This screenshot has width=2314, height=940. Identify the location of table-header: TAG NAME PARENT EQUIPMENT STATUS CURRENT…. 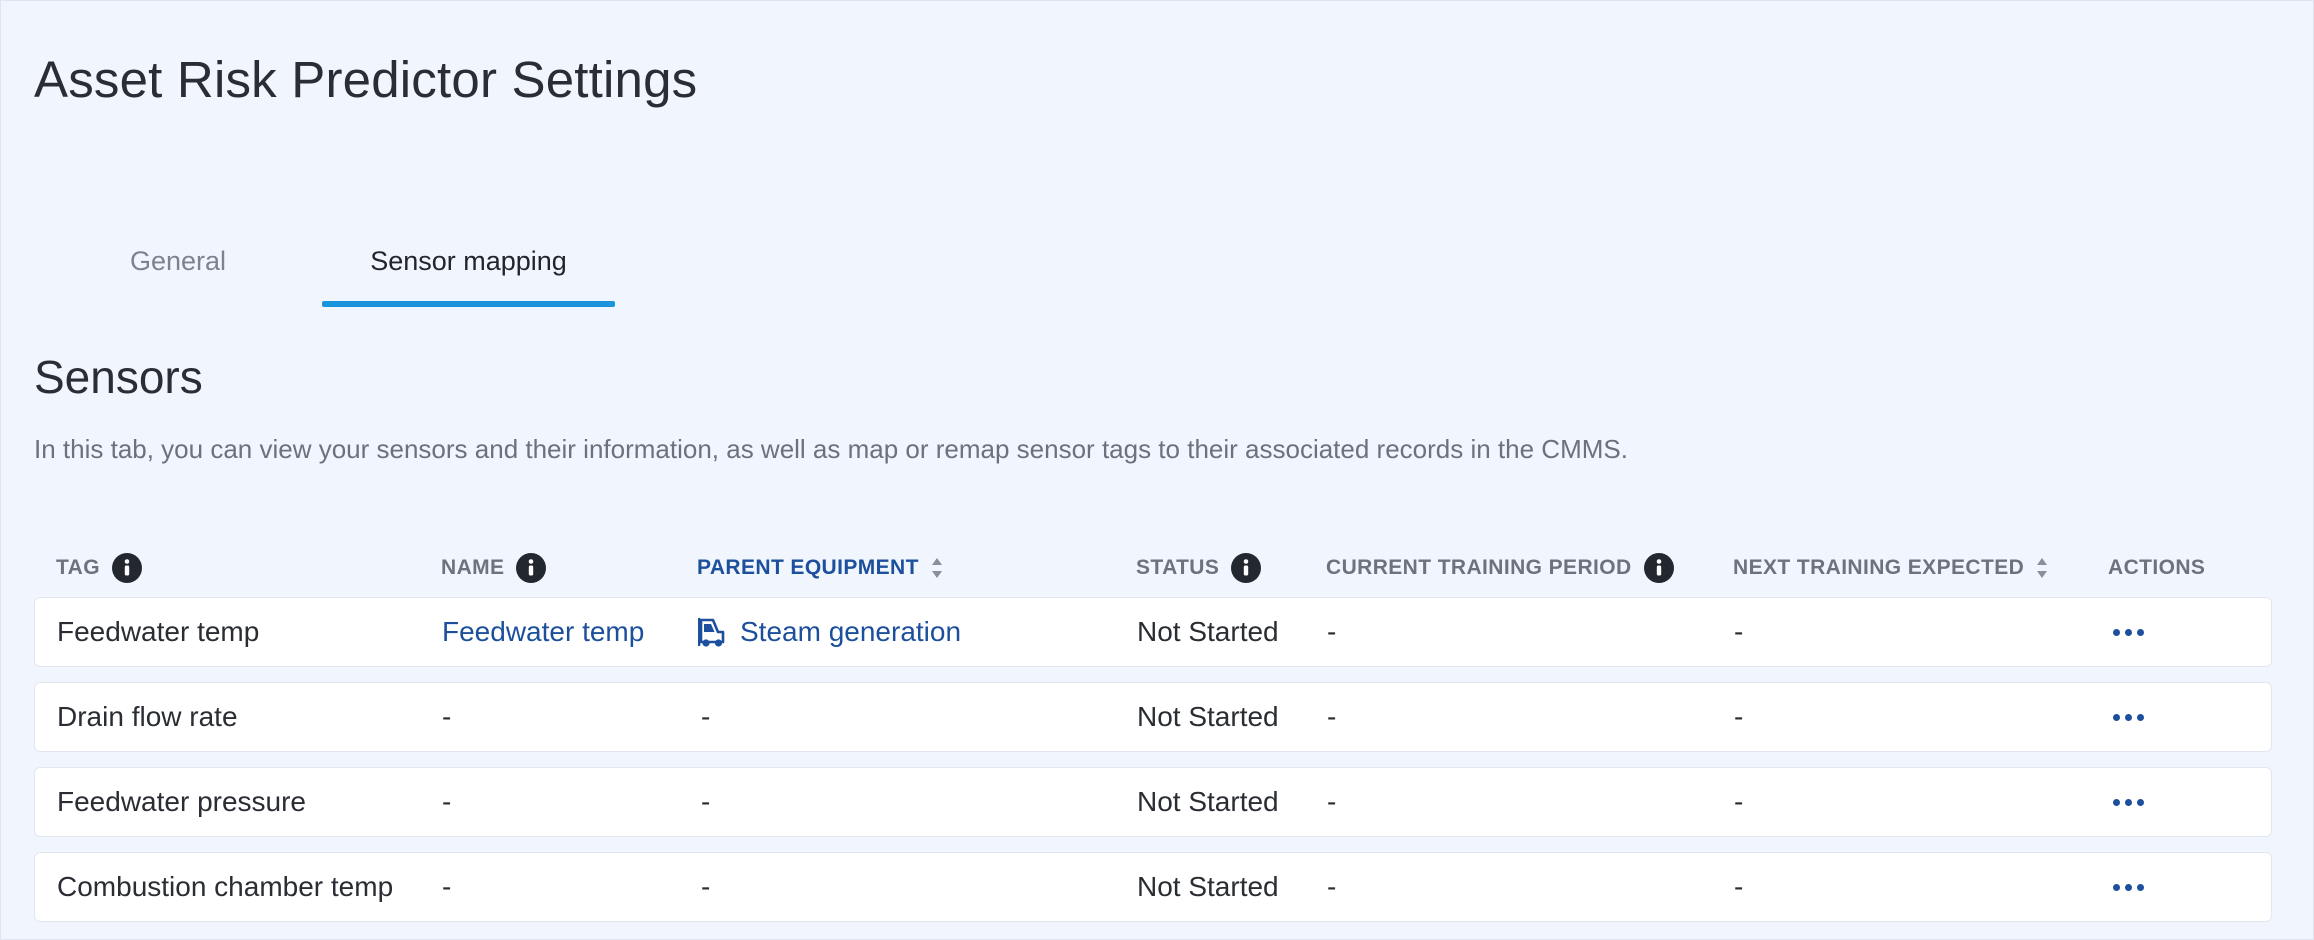
(1153, 568).